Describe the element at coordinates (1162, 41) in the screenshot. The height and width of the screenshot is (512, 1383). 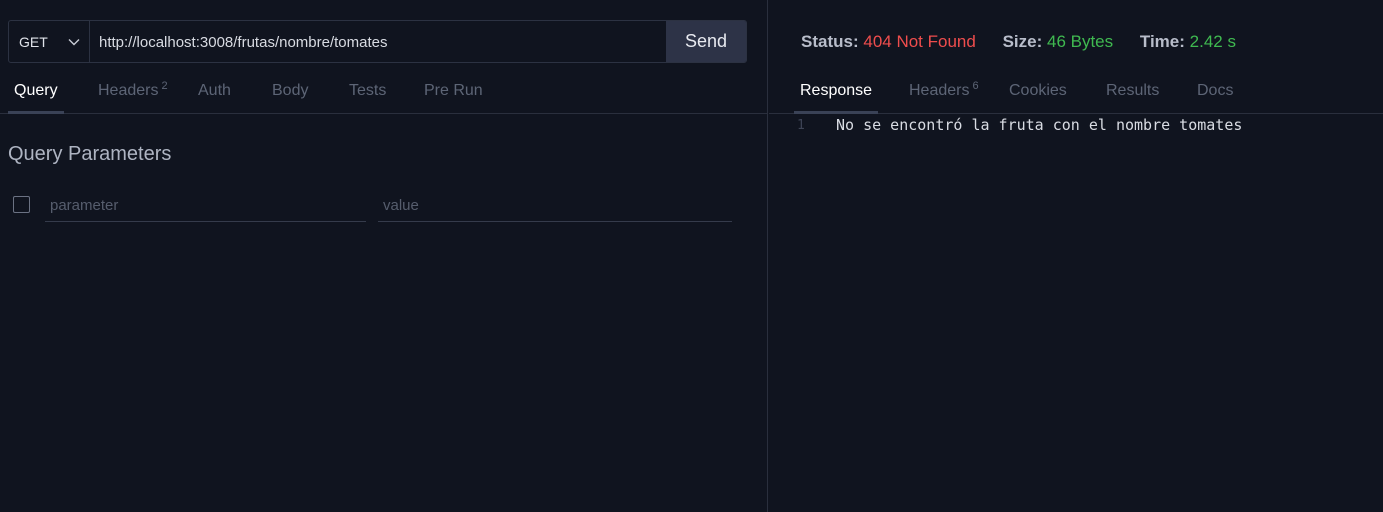
I see `time-label: Time:` at that location.